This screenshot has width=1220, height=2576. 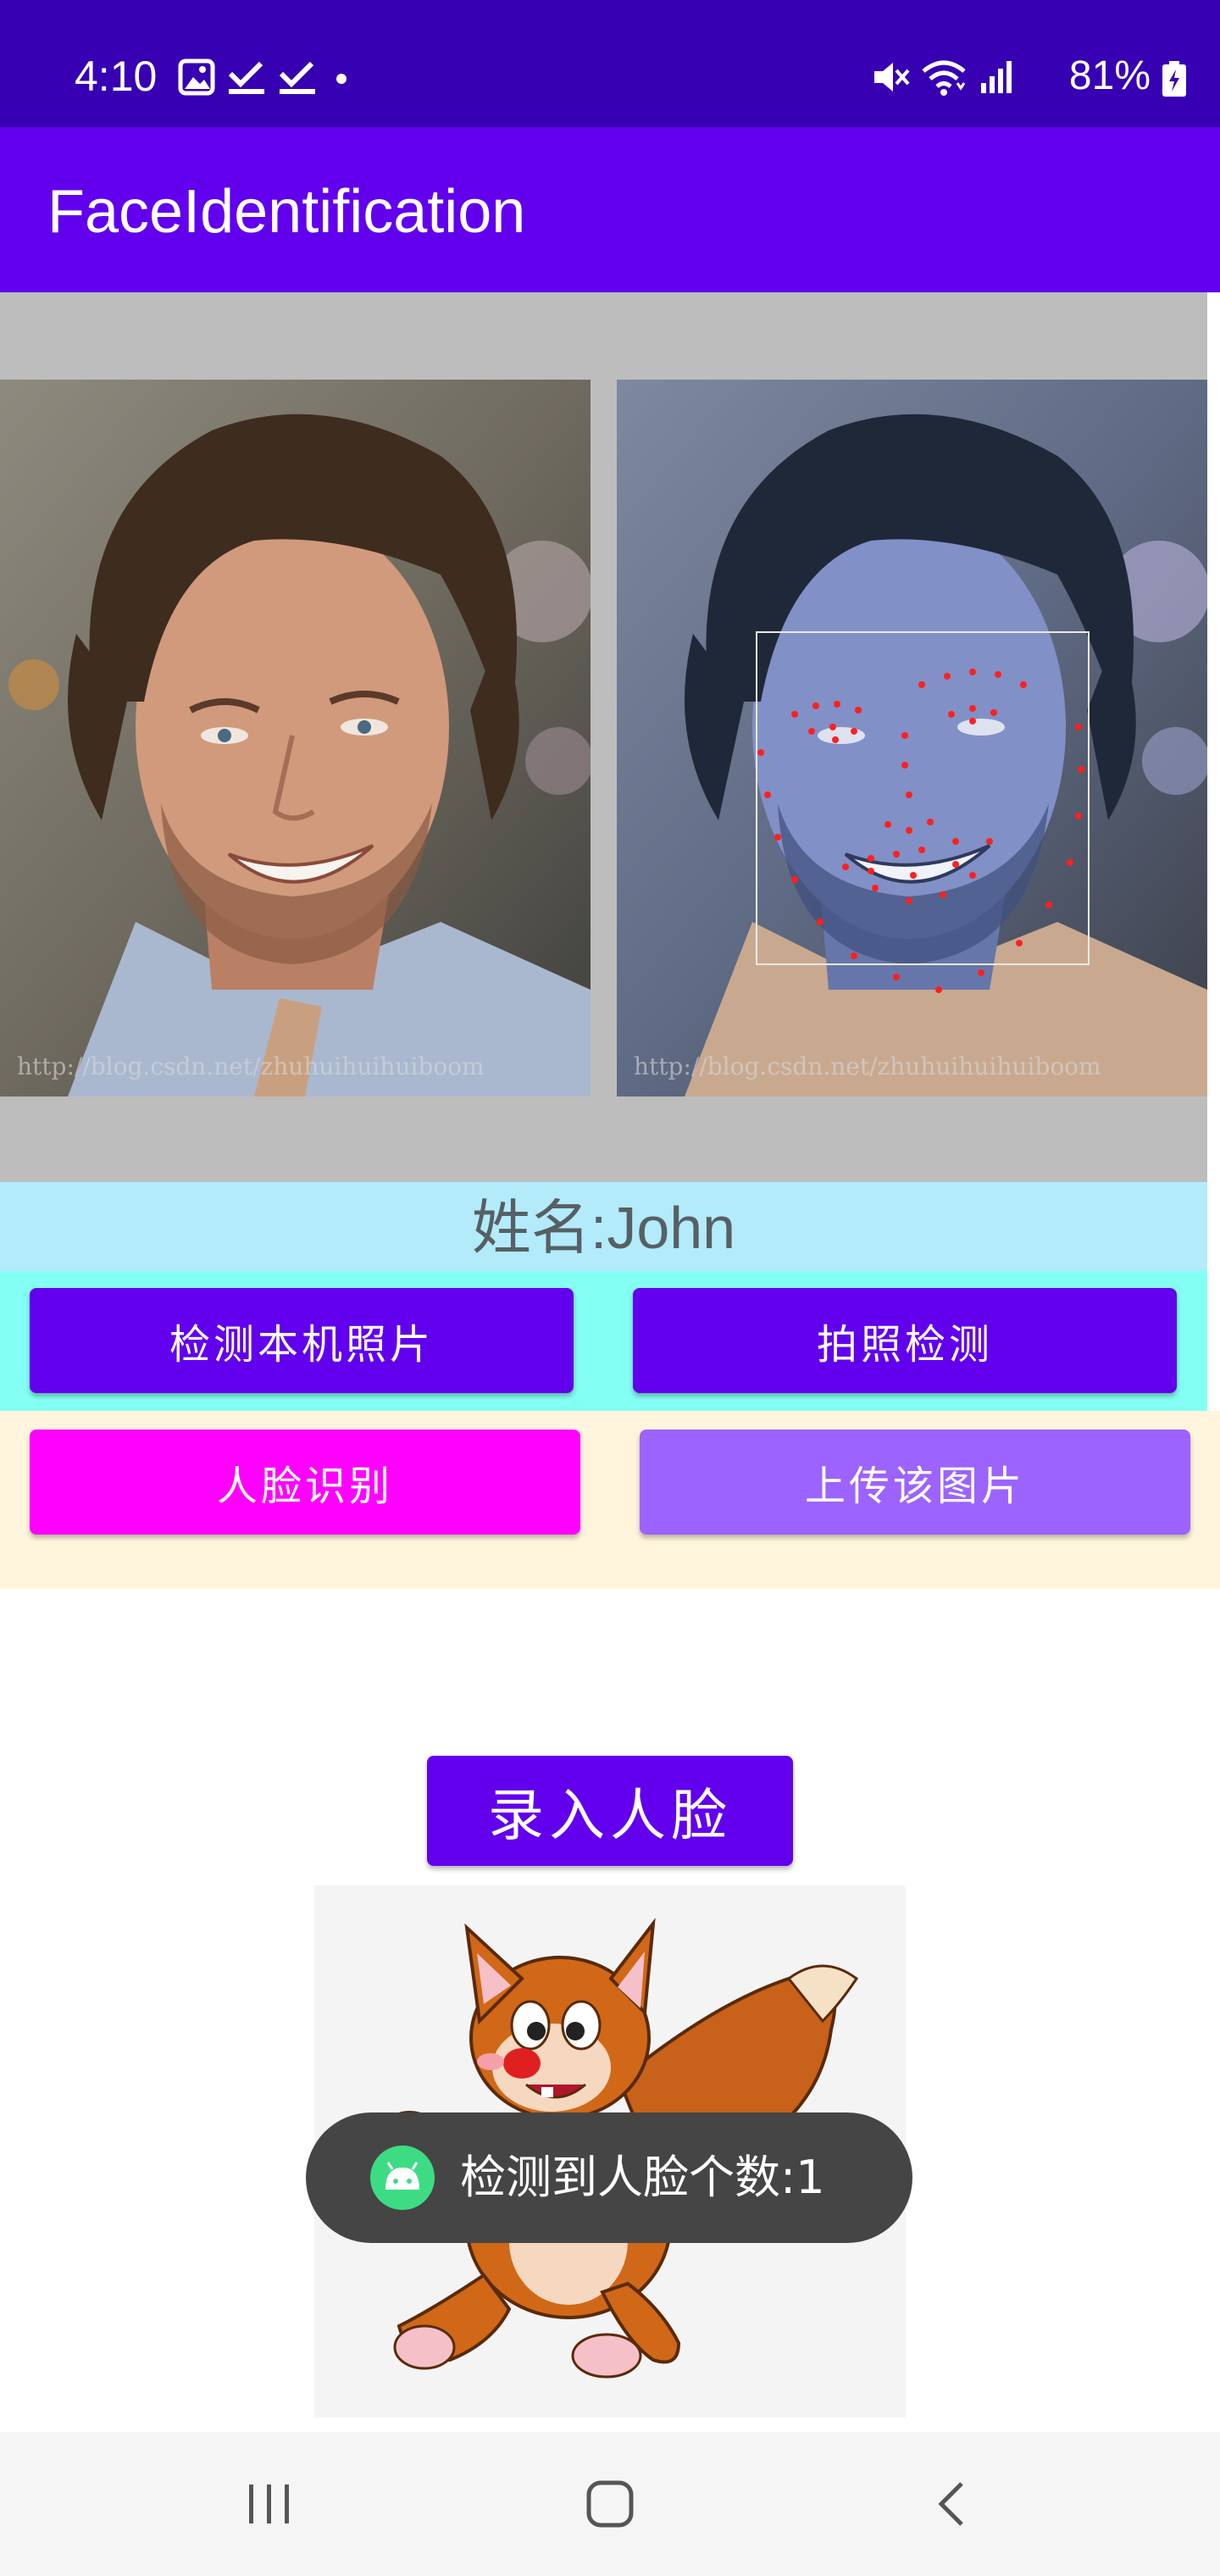 I want to click on toast-message: 检测到人脸个数:1, so click(x=609, y=2177).